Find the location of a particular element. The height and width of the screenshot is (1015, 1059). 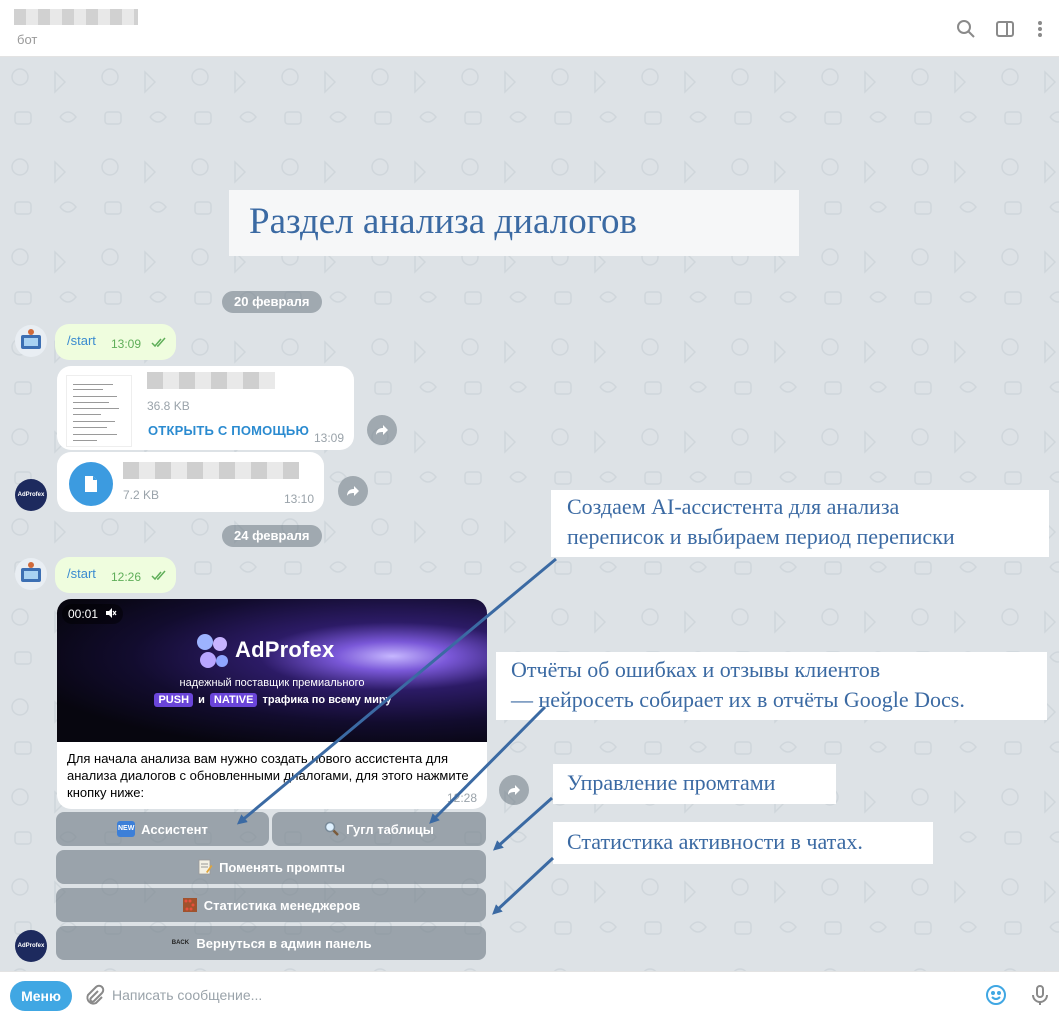

outgoing-message: /start 13:09 is located at coordinates (115, 342).